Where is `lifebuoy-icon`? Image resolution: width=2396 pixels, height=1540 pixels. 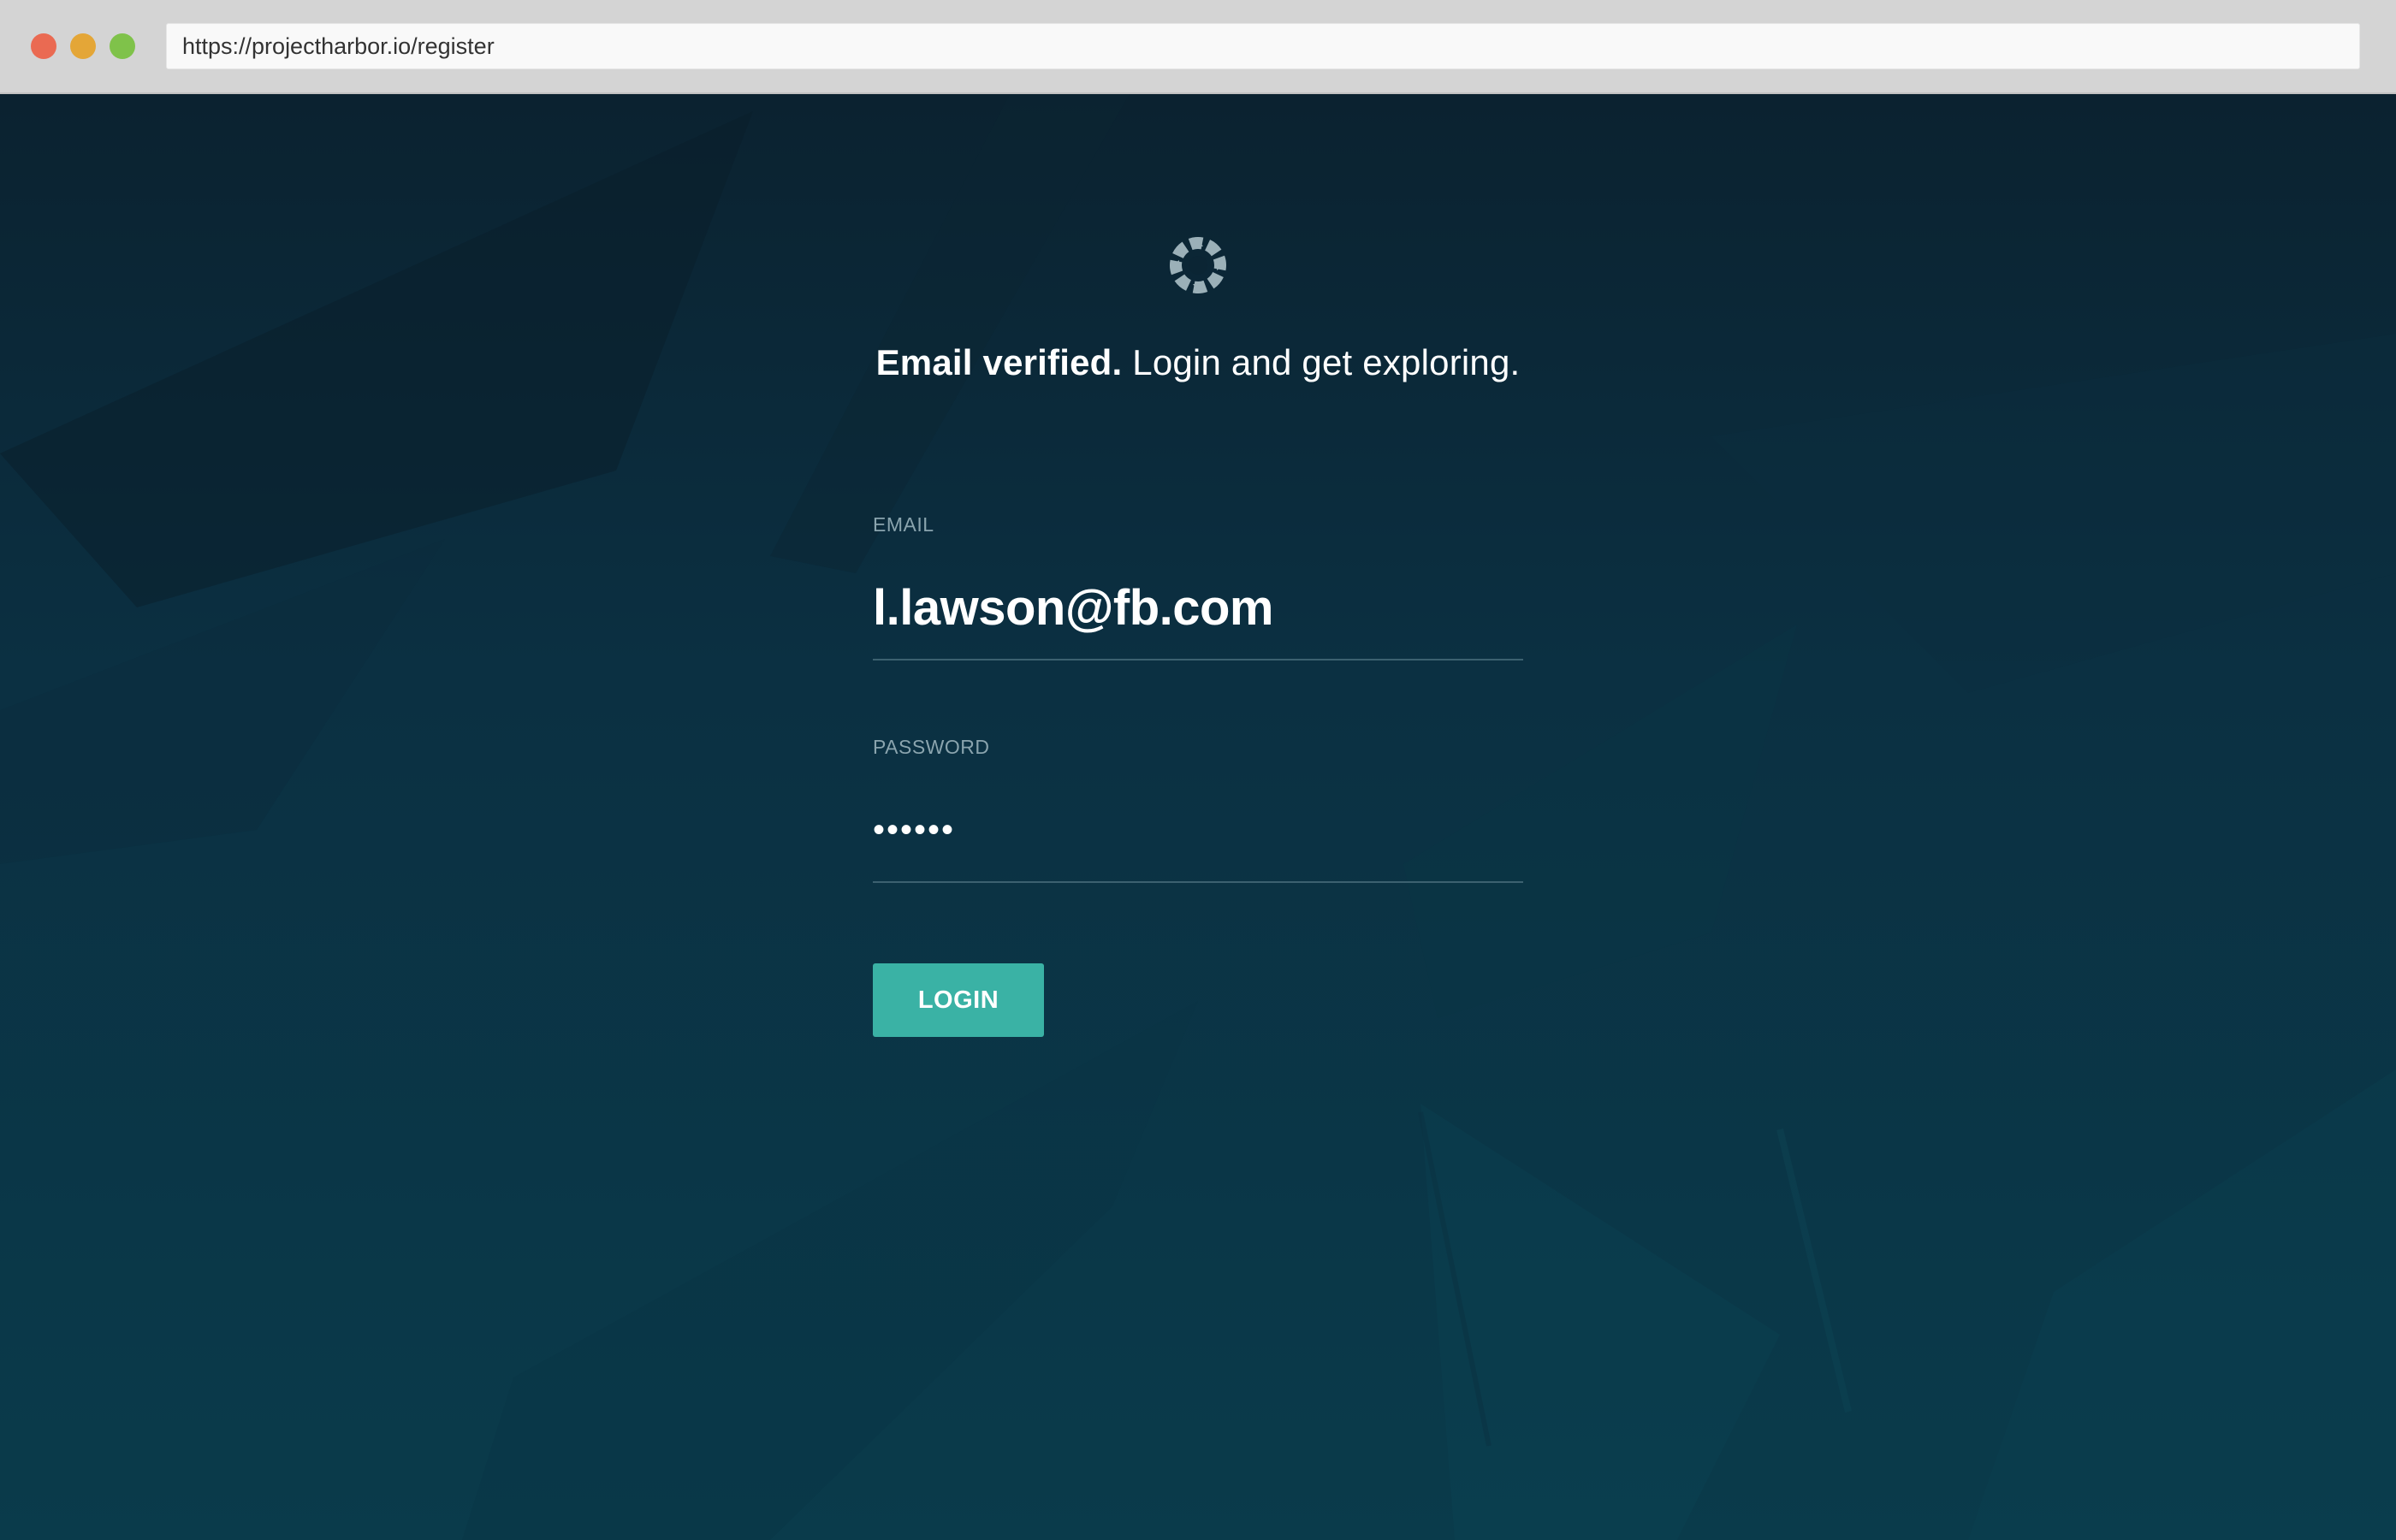 lifebuoy-icon is located at coordinates (1198, 265).